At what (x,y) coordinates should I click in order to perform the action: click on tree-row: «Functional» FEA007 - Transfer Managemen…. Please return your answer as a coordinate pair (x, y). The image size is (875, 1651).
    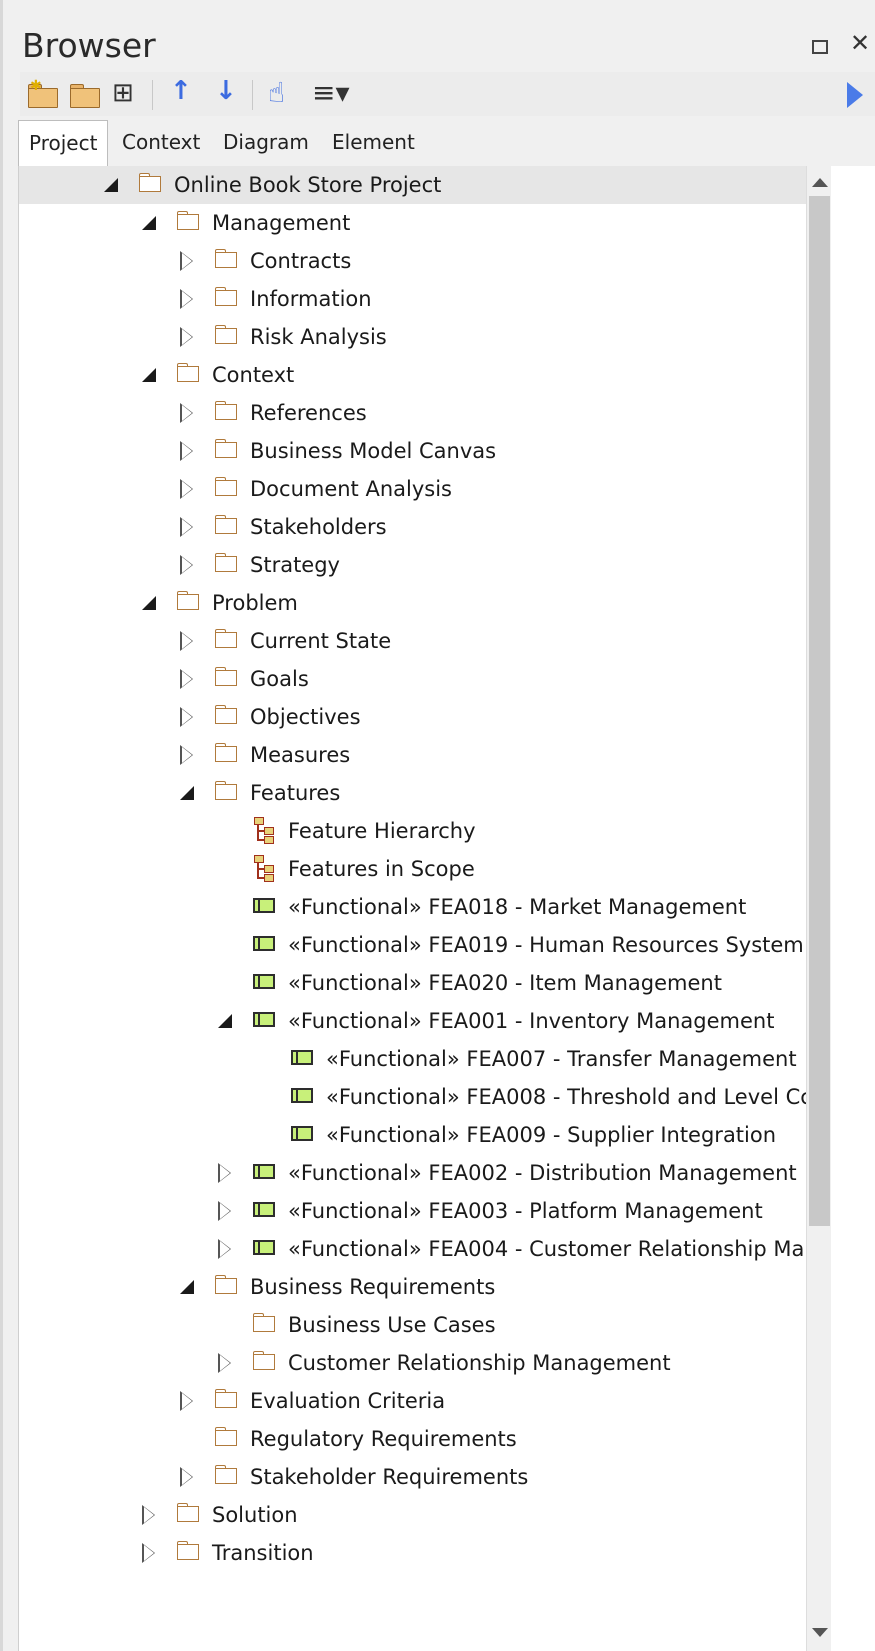
    Looking at the image, I should click on (412, 1059).